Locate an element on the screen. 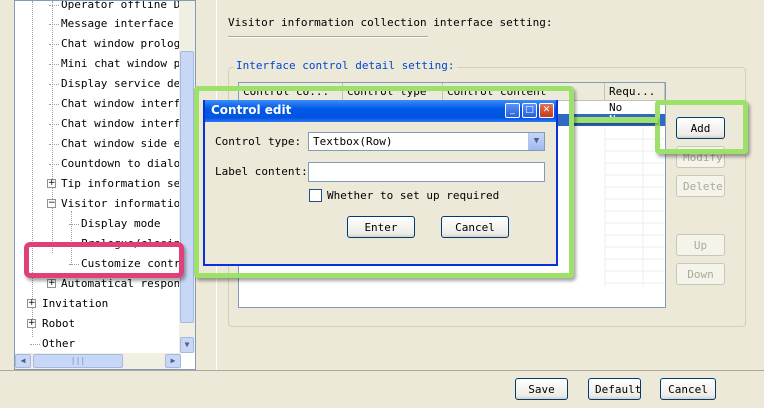 This screenshot has height=408, width=764. tree-item-label: Other is located at coordinates (59, 343).